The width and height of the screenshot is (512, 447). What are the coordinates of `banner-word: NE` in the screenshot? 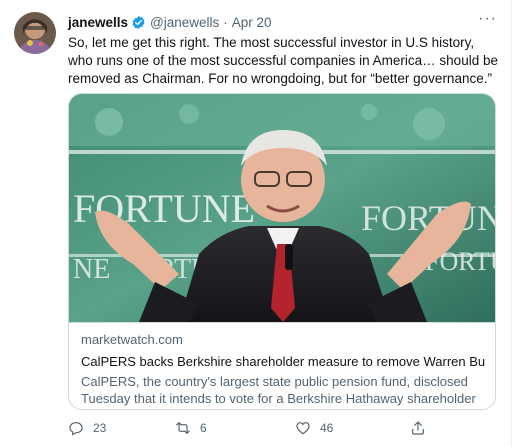 It's located at (91, 269).